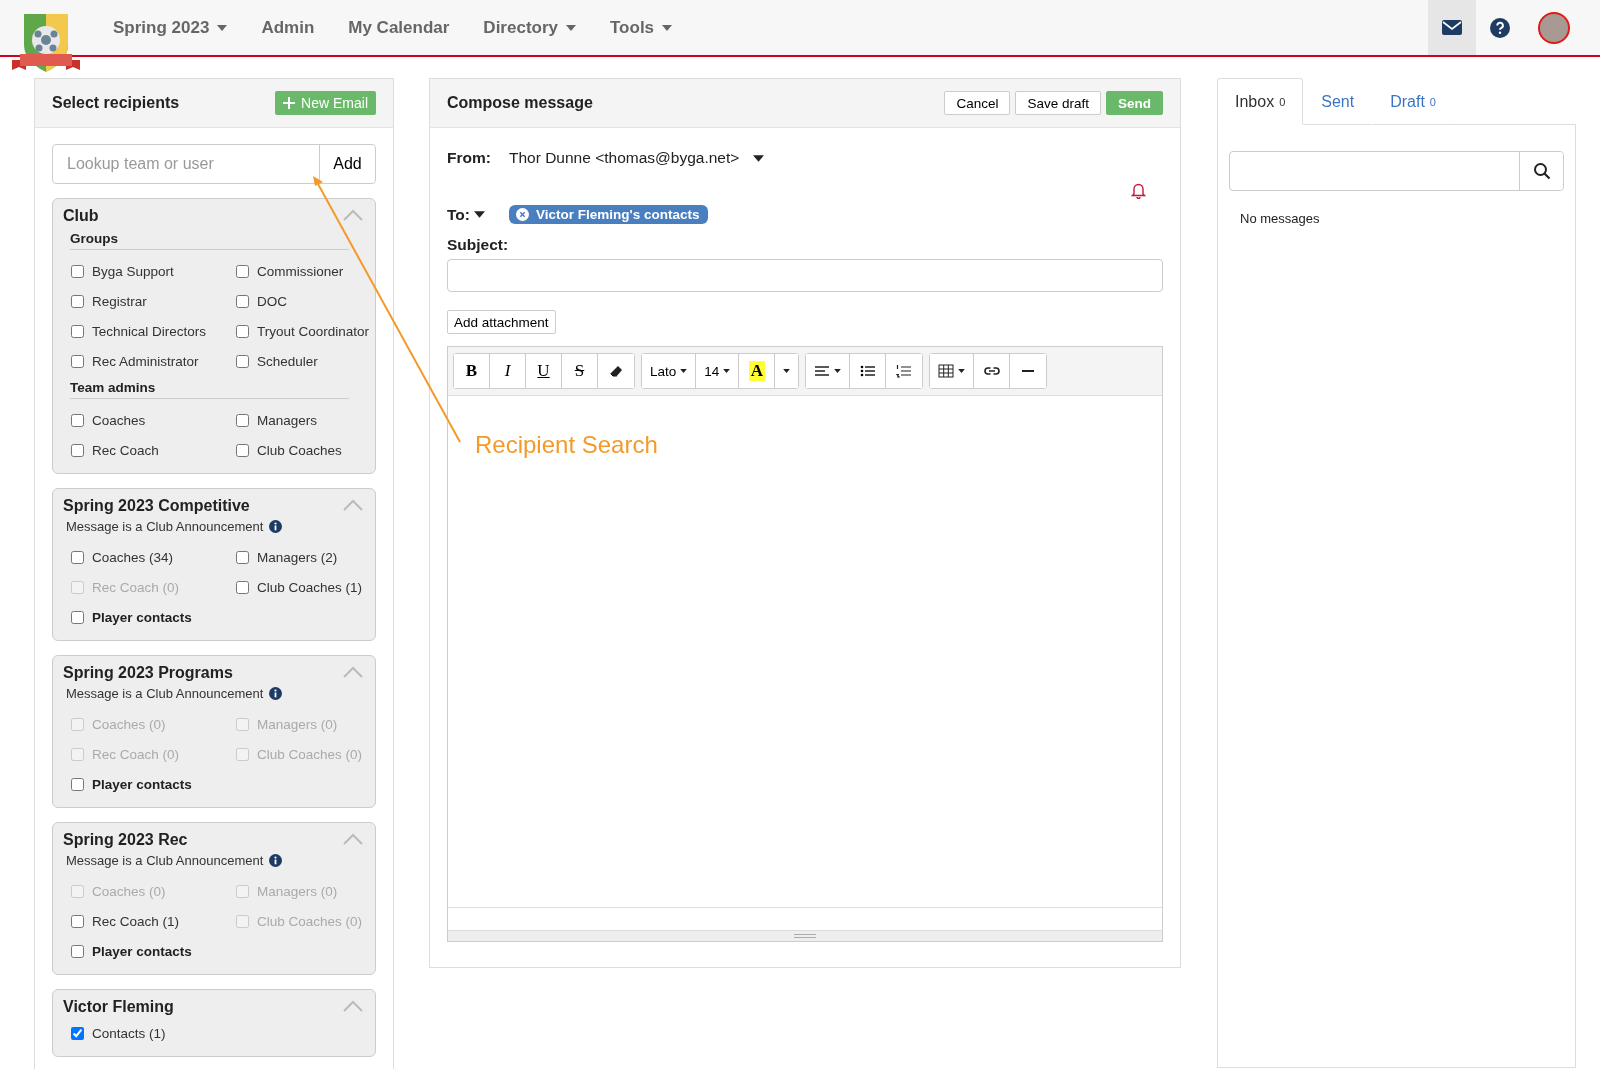 The image size is (1600, 1071). I want to click on checkbox-label: Commissioner, so click(300, 271).